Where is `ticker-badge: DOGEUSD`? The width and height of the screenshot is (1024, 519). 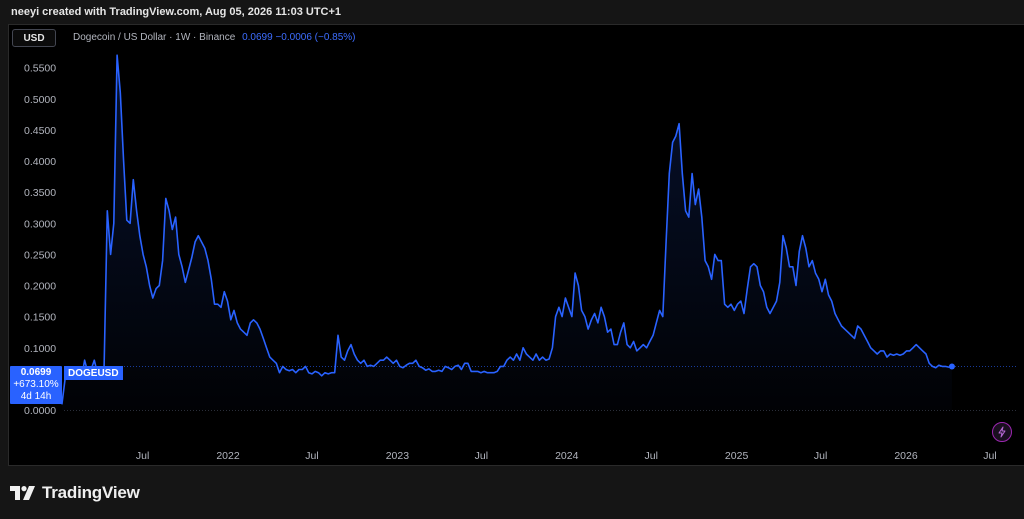
ticker-badge: DOGEUSD is located at coordinates (93, 373).